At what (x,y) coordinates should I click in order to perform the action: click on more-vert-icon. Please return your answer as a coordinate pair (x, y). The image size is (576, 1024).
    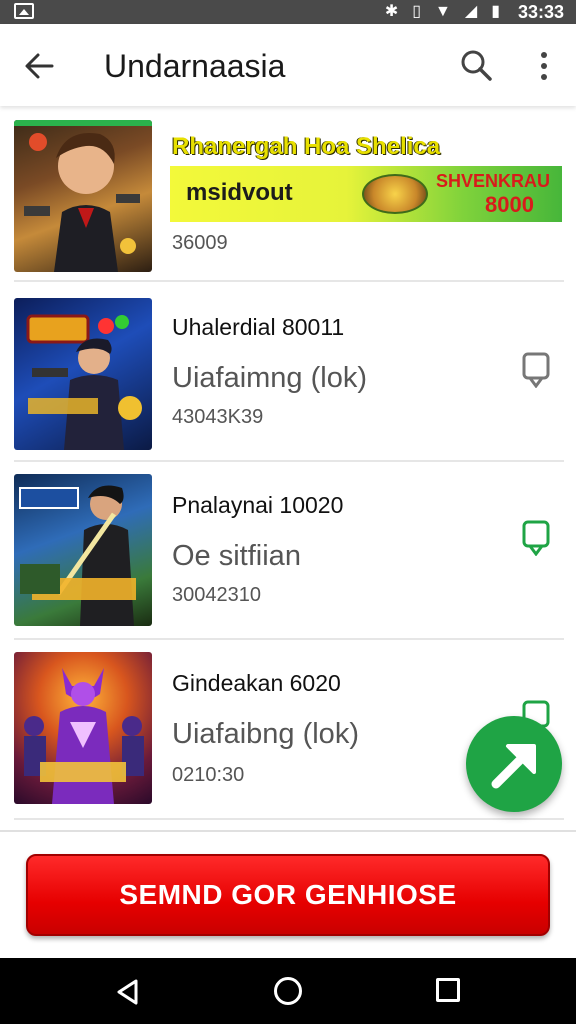
    Looking at the image, I should click on (544, 66).